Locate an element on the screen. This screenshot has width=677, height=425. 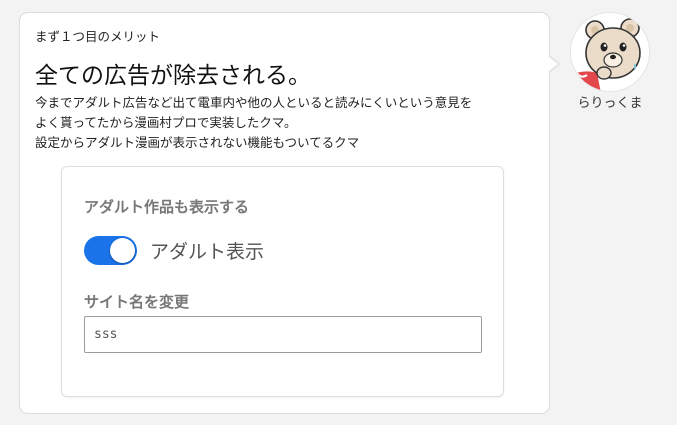
site-name-input is located at coordinates (283, 334).